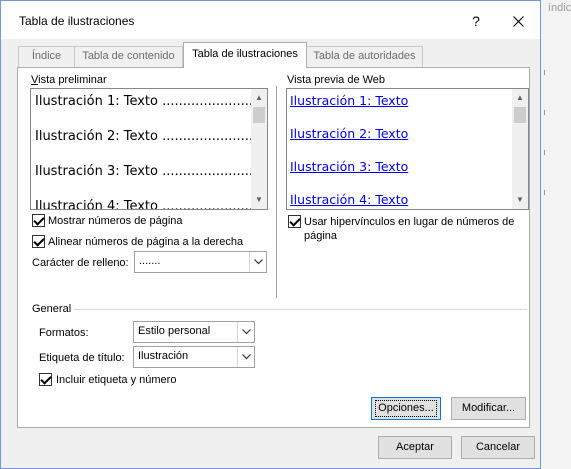 This screenshot has width=571, height=469. I want to click on close-button, so click(518, 21).